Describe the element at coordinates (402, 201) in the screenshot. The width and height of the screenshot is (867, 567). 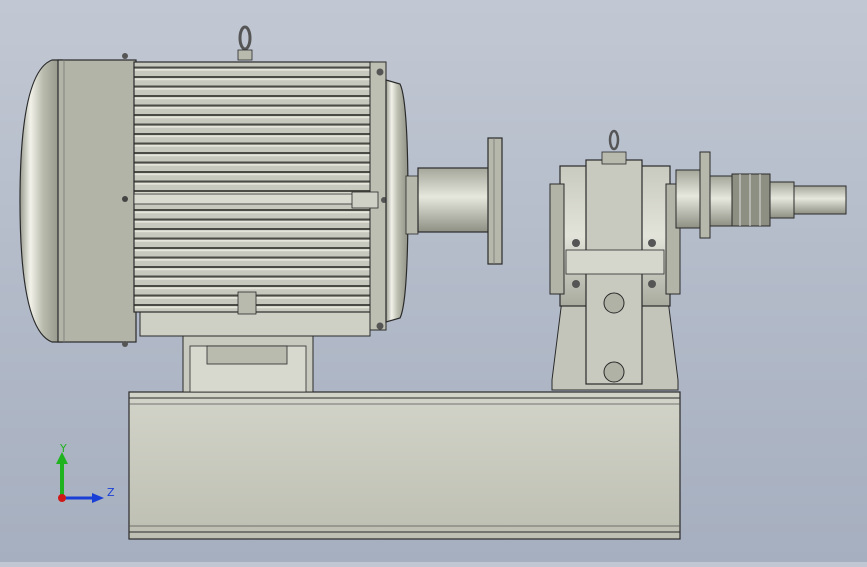
I see `motor-front-flange` at that location.